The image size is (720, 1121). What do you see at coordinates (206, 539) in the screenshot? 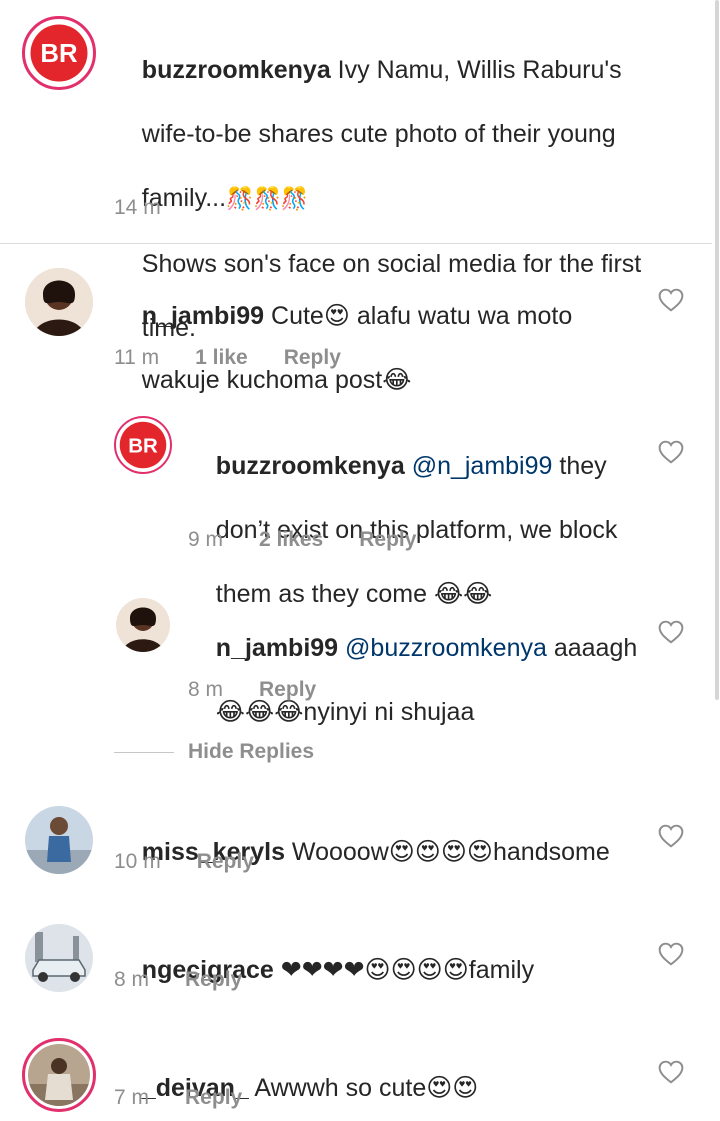
I see `reply-time: 9 m` at bounding box center [206, 539].